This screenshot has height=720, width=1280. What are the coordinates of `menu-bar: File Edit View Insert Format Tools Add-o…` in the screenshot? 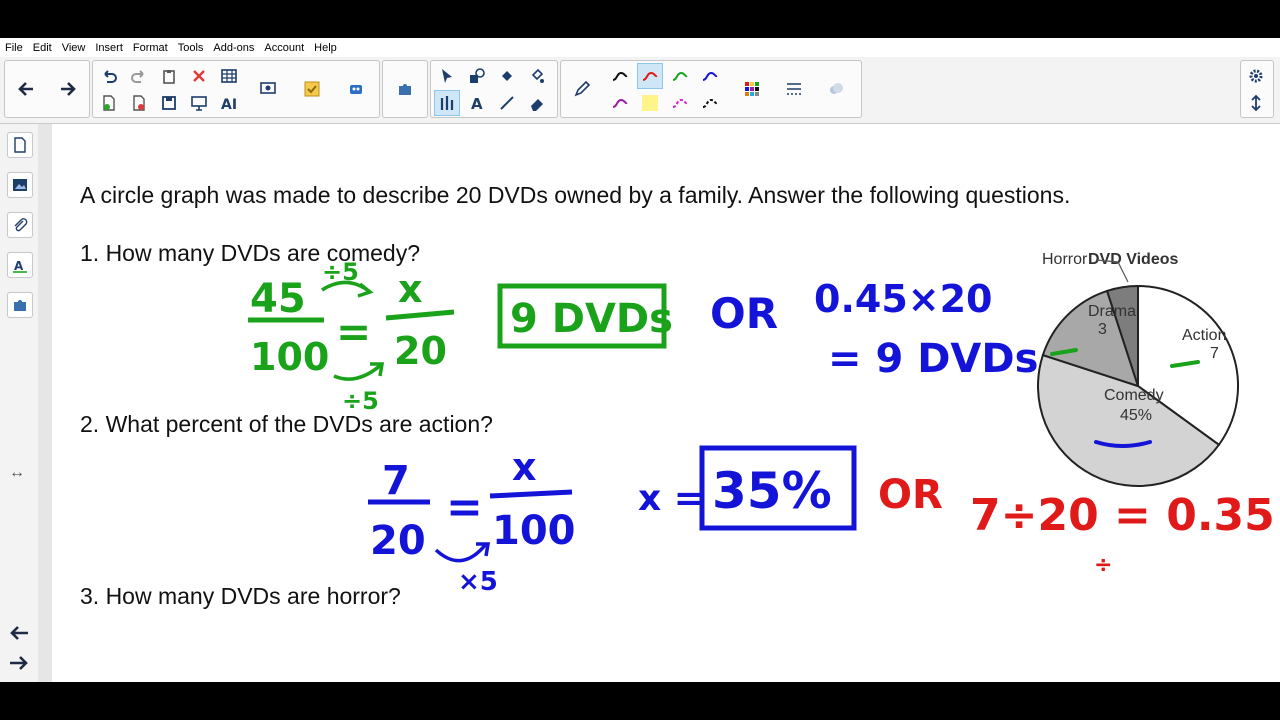 It's located at (640, 47).